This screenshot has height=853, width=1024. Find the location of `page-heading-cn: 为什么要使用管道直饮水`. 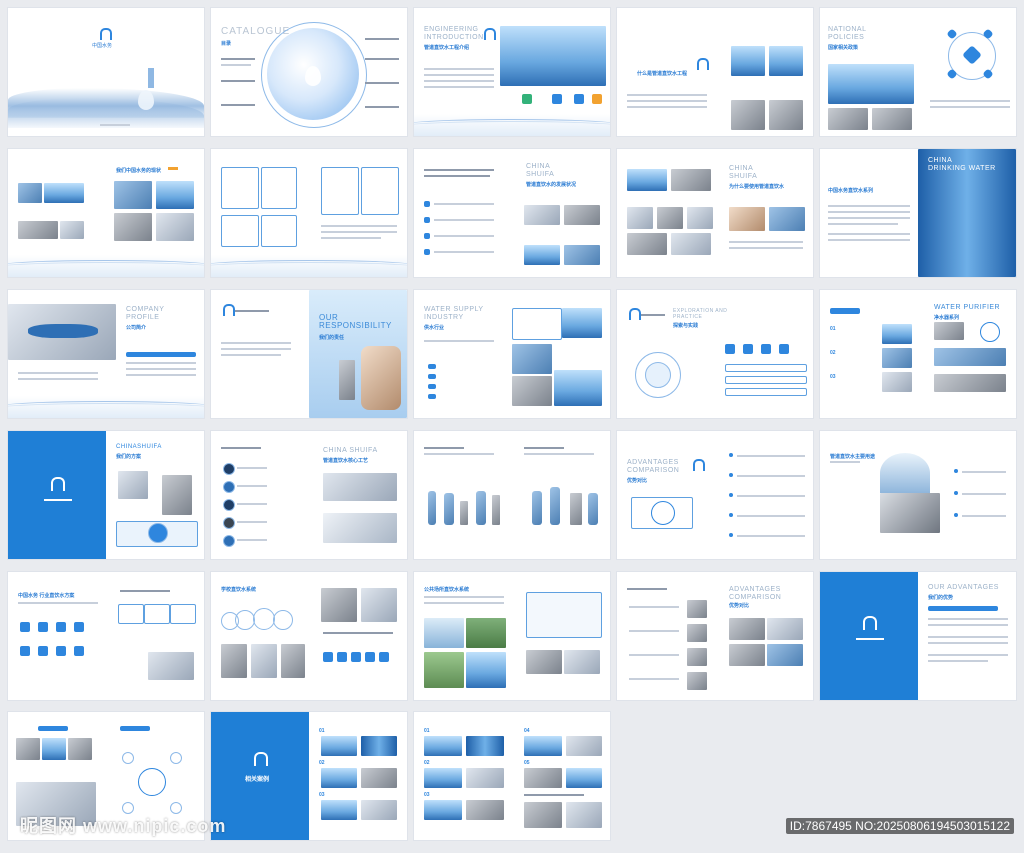

page-heading-cn: 为什么要使用管道直饮水 is located at coordinates (757, 187).